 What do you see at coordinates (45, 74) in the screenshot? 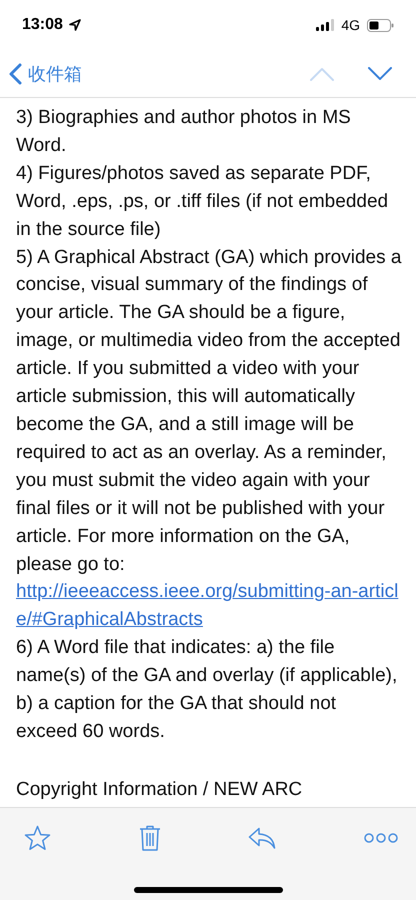
I see `back-button: 收件箱` at bounding box center [45, 74].